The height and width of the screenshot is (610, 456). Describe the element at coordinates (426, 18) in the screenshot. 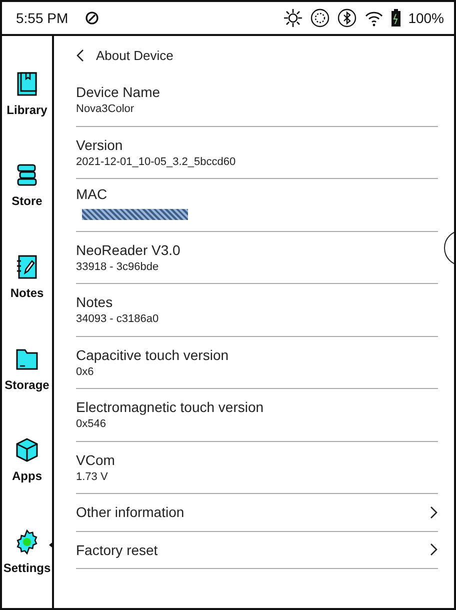

I see `battery-percent: 100%` at that location.